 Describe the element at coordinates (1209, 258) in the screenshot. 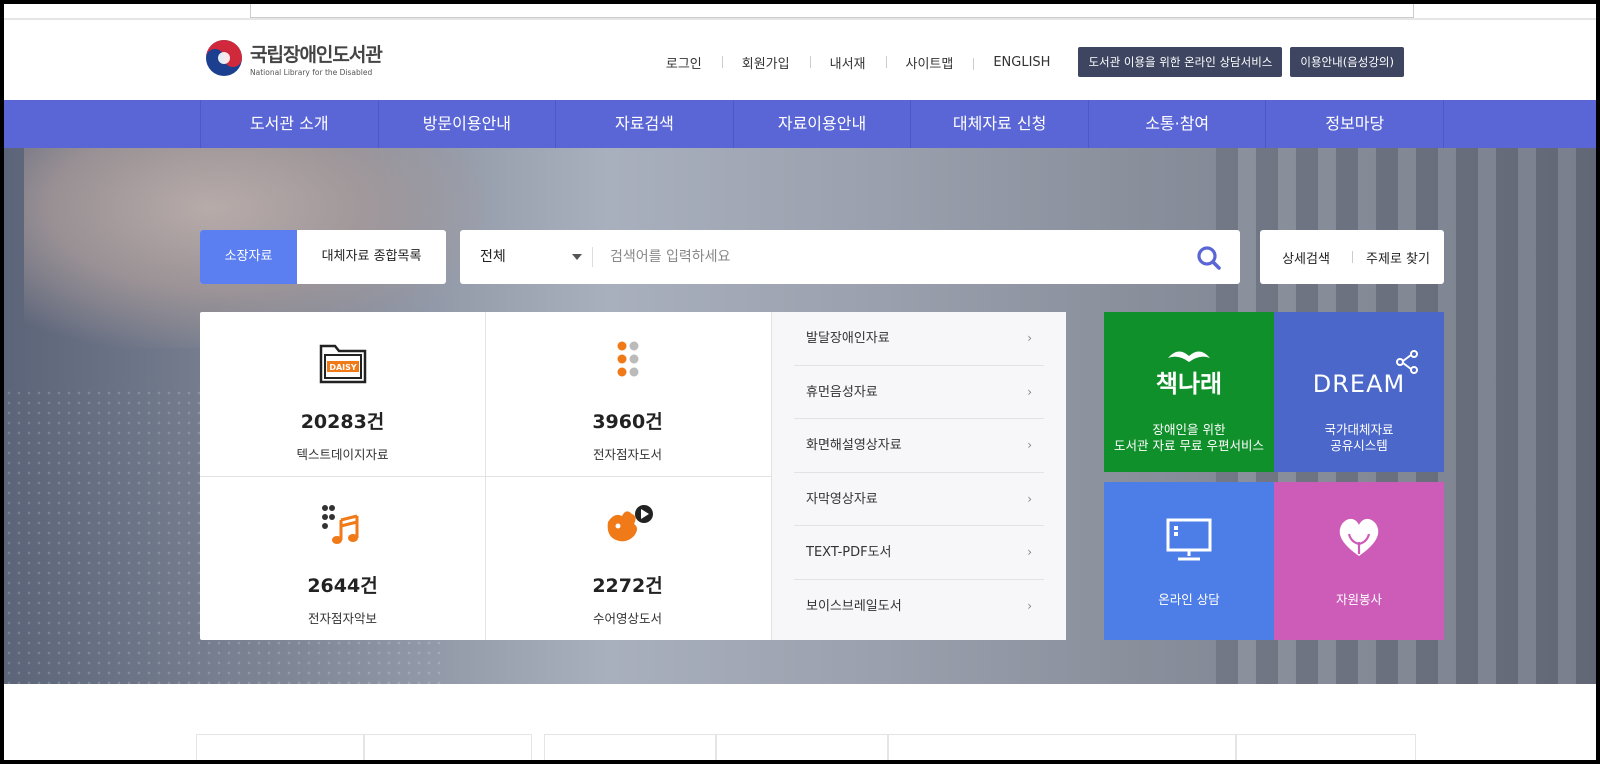

I see `search-icon` at that location.